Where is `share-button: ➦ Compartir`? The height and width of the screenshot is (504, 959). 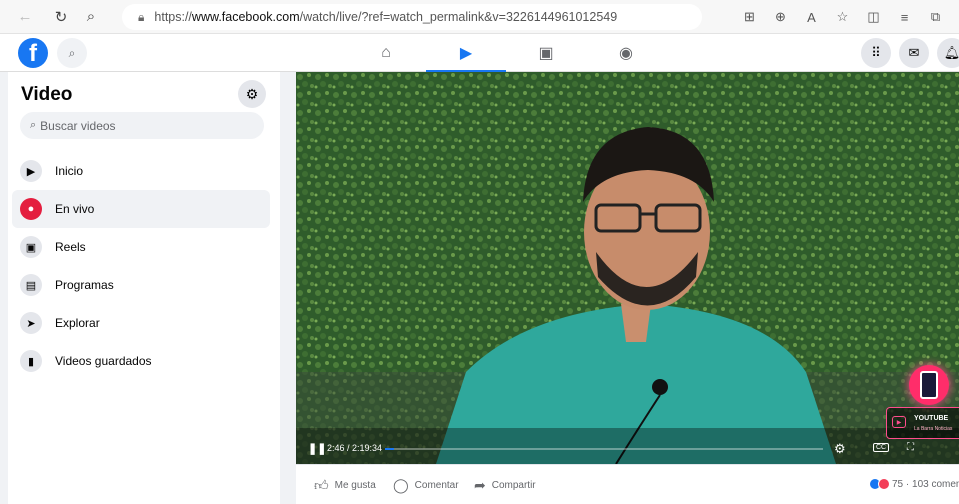 share-button: ➦ Compartir is located at coordinates (505, 485).